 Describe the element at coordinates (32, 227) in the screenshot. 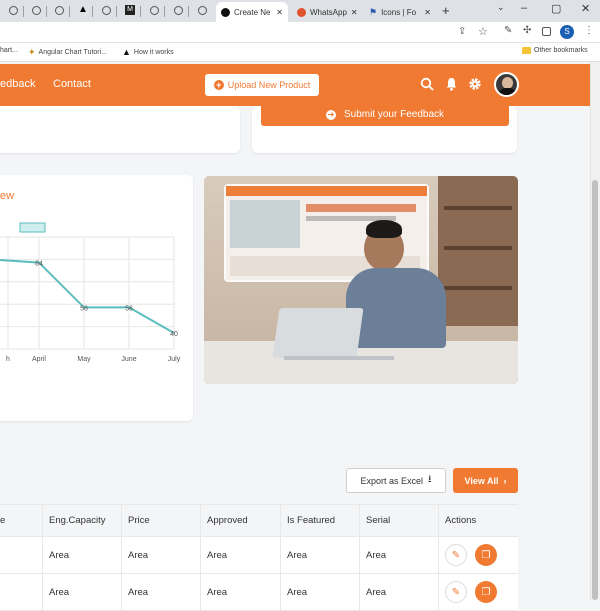

I see `legend-swatch` at that location.